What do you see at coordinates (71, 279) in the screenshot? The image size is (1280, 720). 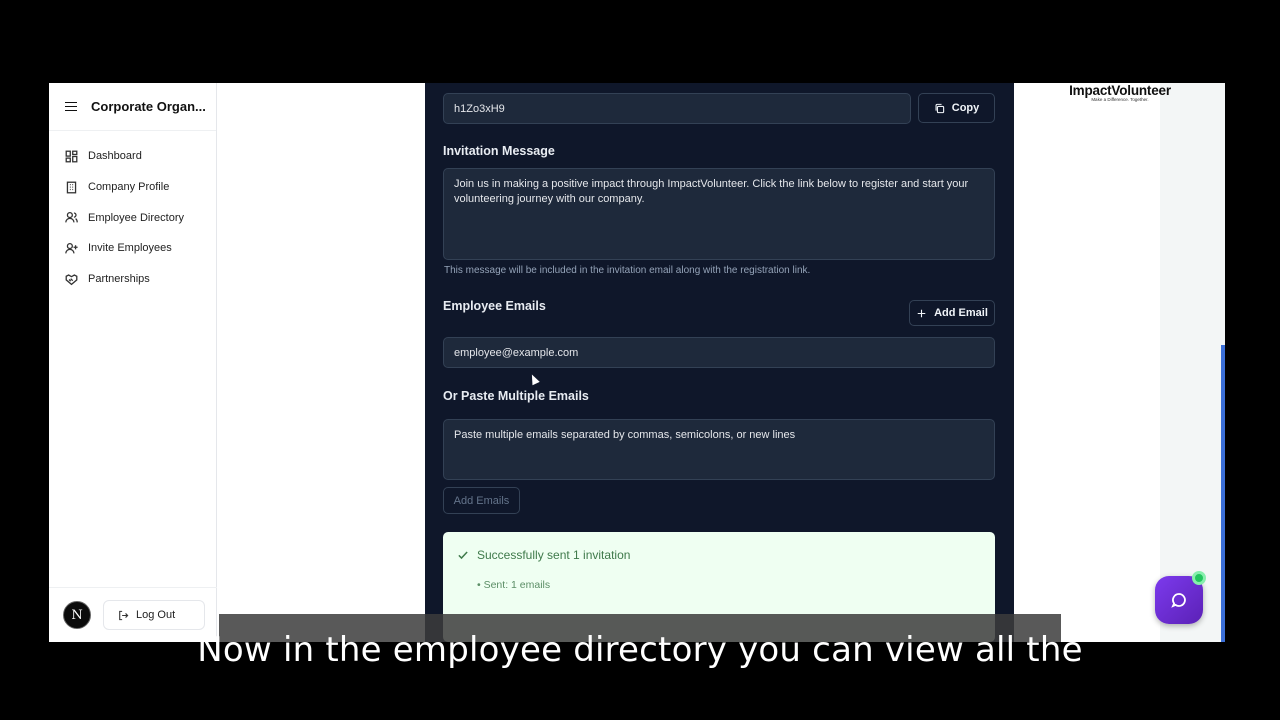 I see `handshake-icon` at bounding box center [71, 279].